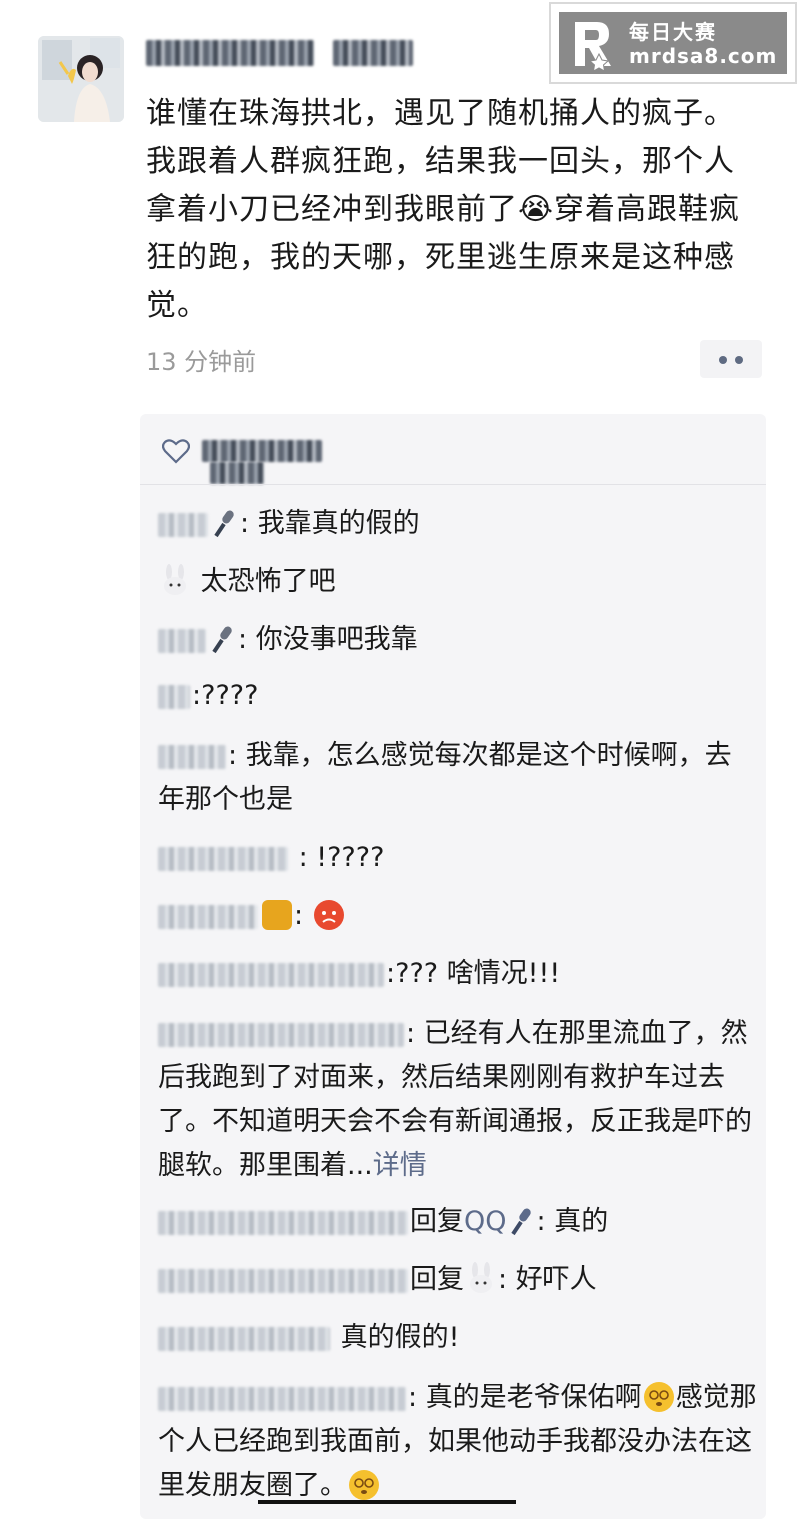  What do you see at coordinates (458, 524) in the screenshot?
I see `comment-item: : 我靠真的假的` at bounding box center [458, 524].